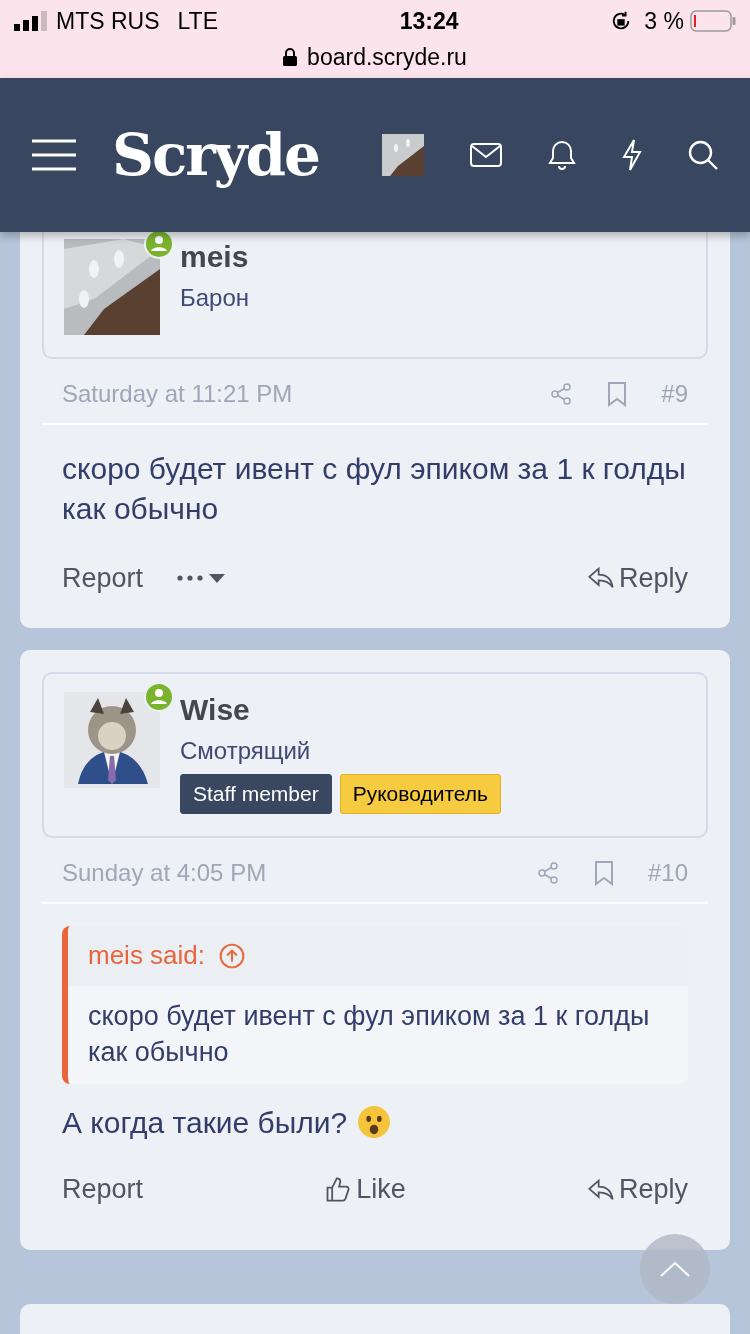 This screenshot has width=750, height=1334. What do you see at coordinates (227, 1122) in the screenshot?
I see `post-message: А когда такие были?` at bounding box center [227, 1122].